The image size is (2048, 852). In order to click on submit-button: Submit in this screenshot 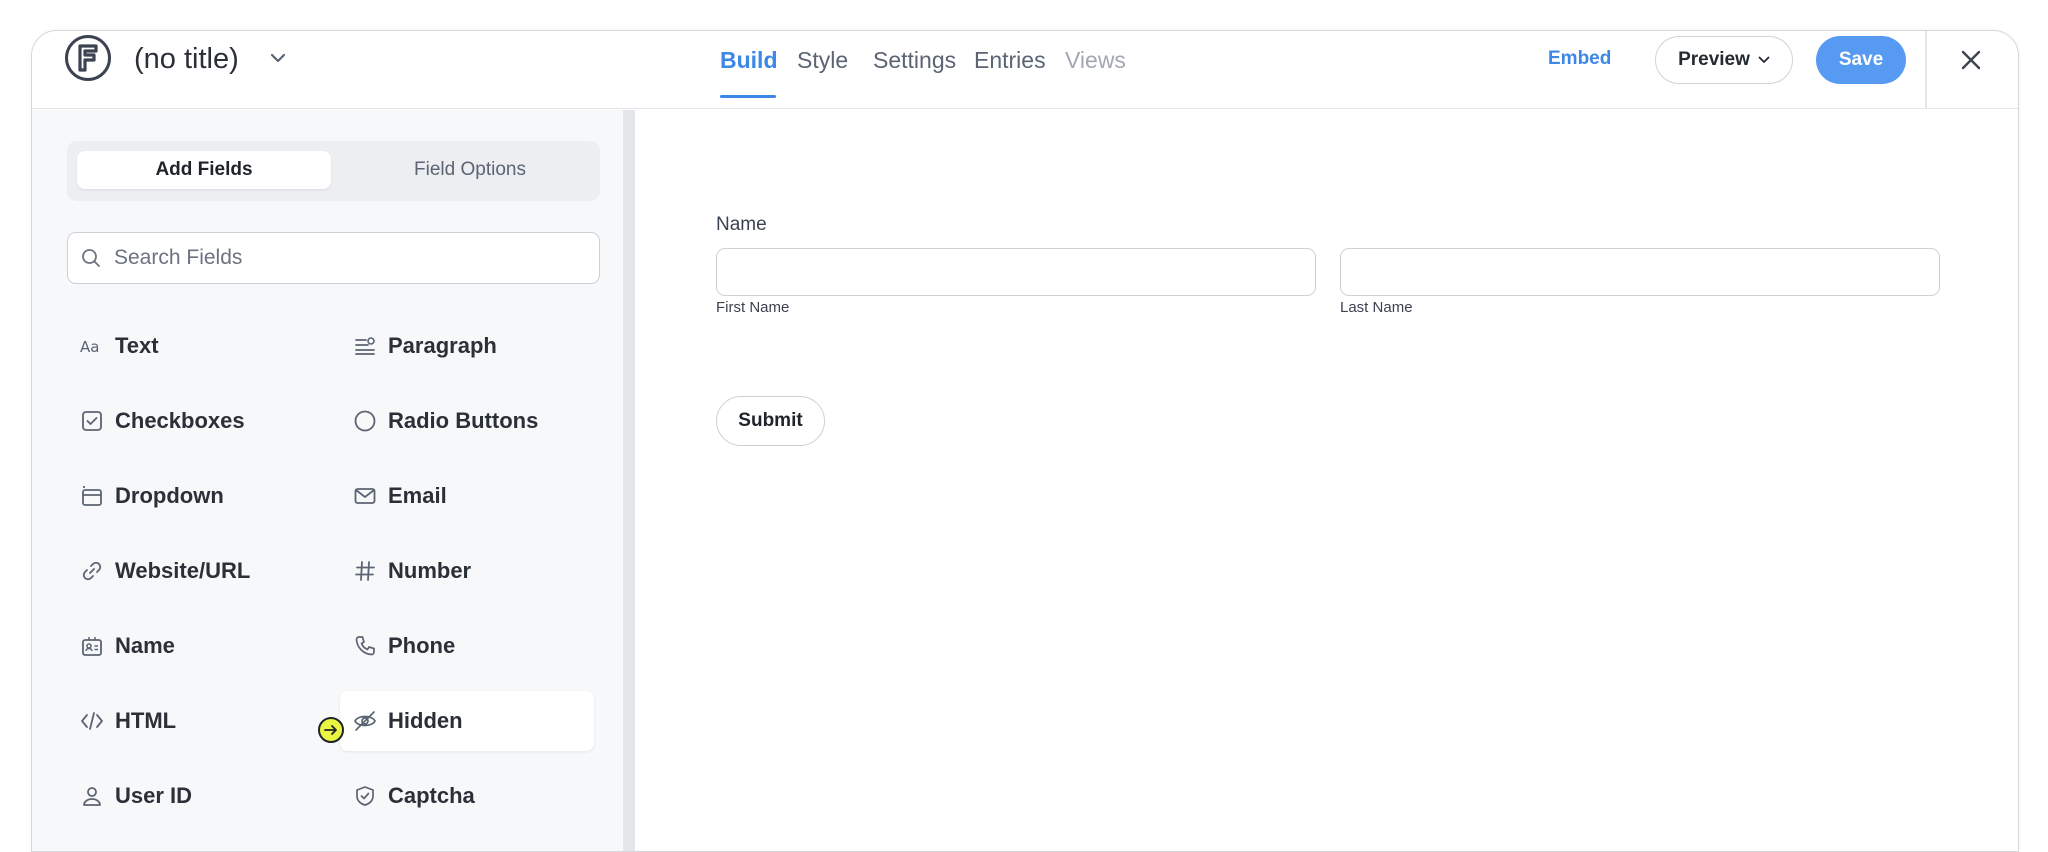, I will do `click(770, 421)`.